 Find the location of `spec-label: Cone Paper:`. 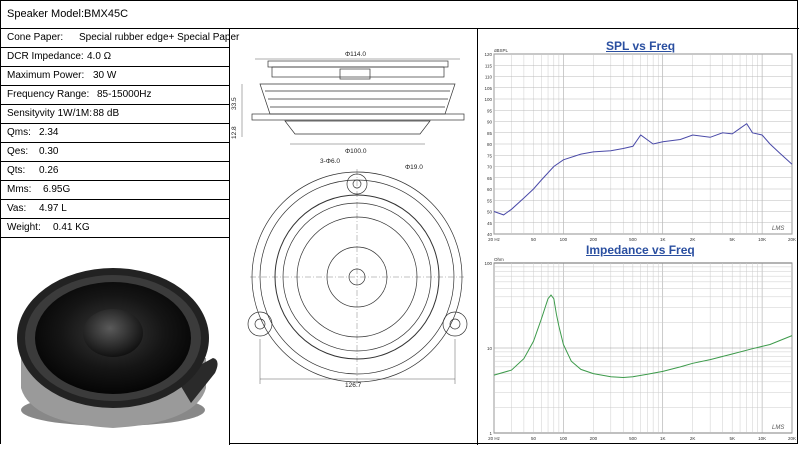

spec-label: Cone Paper: is located at coordinates (35, 37).